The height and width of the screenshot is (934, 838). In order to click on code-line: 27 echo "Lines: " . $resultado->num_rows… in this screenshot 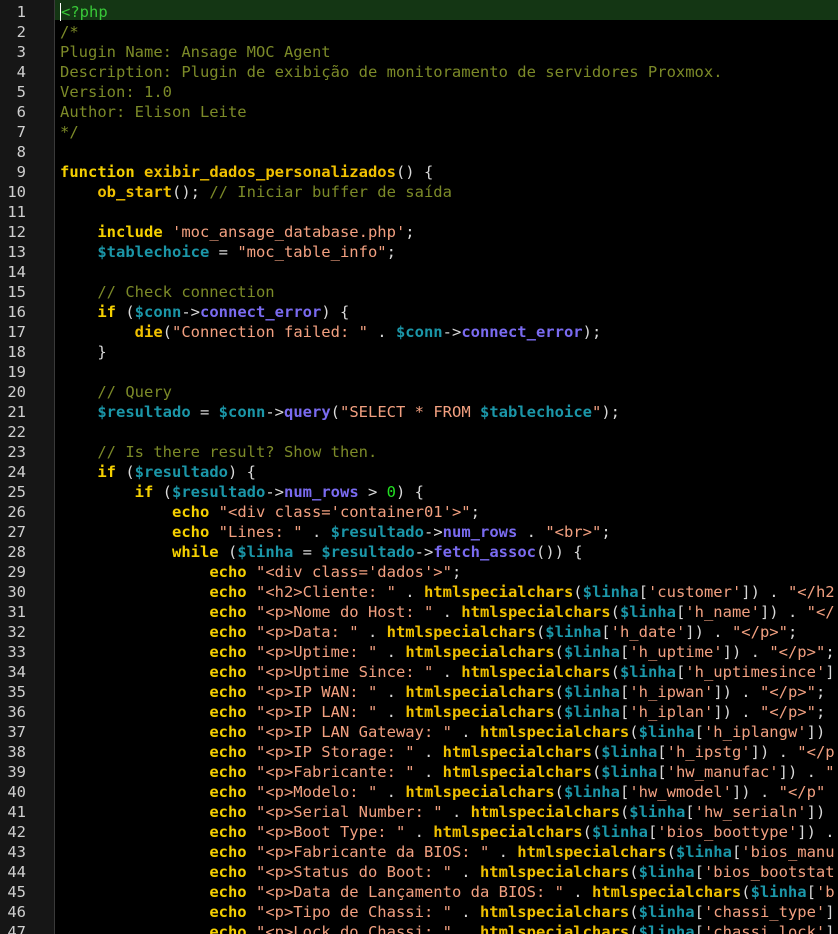, I will do `click(422, 530)`.